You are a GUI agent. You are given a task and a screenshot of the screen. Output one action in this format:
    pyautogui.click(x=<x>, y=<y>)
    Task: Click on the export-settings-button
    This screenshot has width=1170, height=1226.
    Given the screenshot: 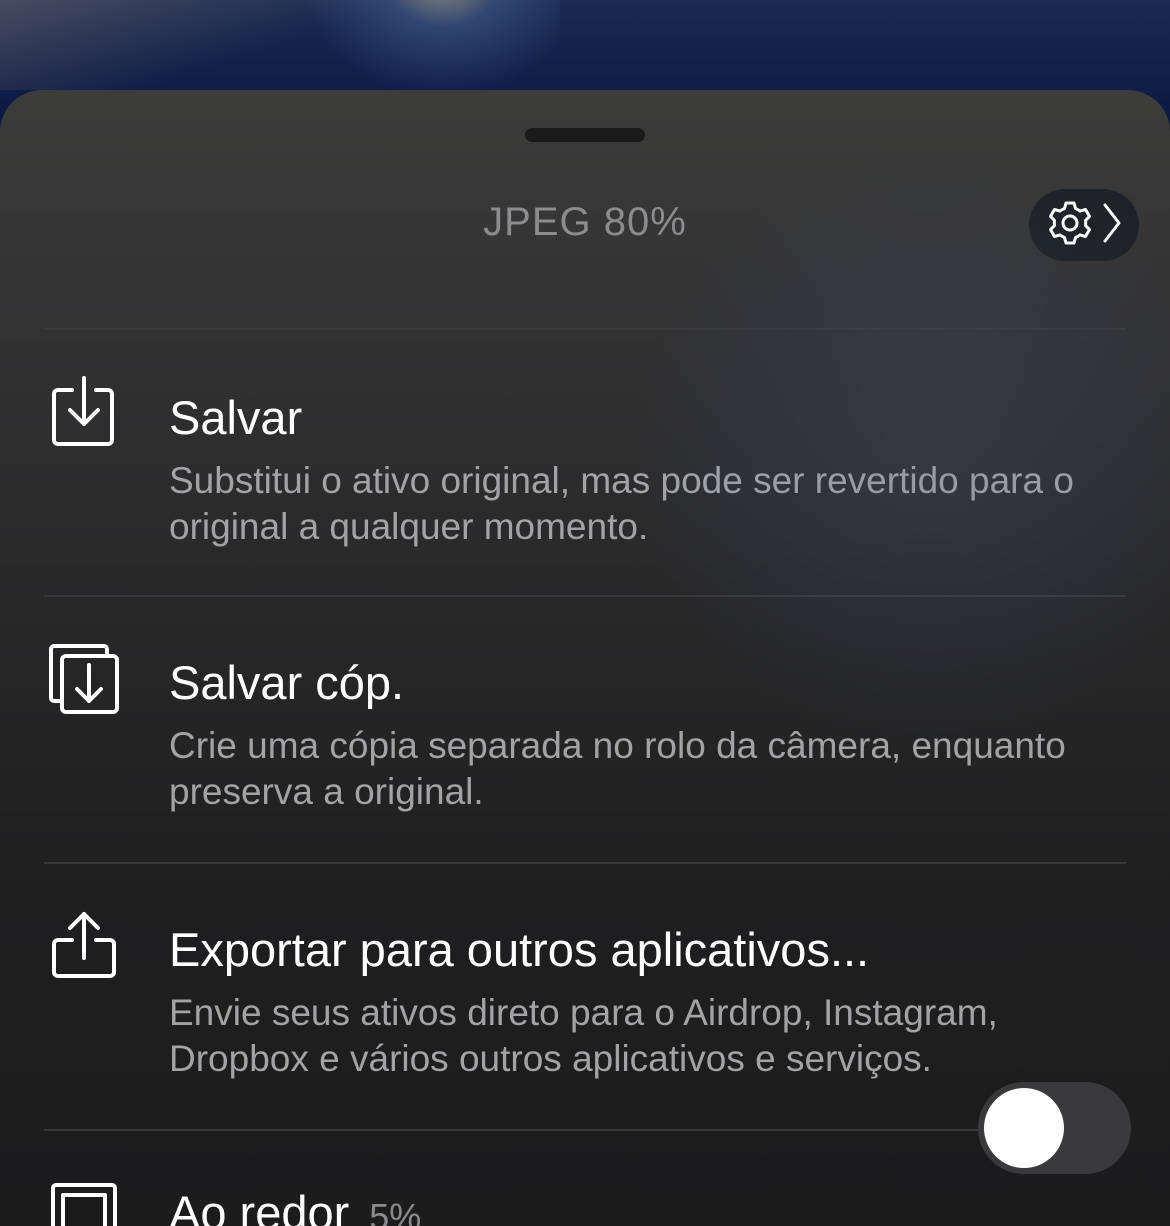 What is the action you would take?
    pyautogui.click(x=1084, y=225)
    